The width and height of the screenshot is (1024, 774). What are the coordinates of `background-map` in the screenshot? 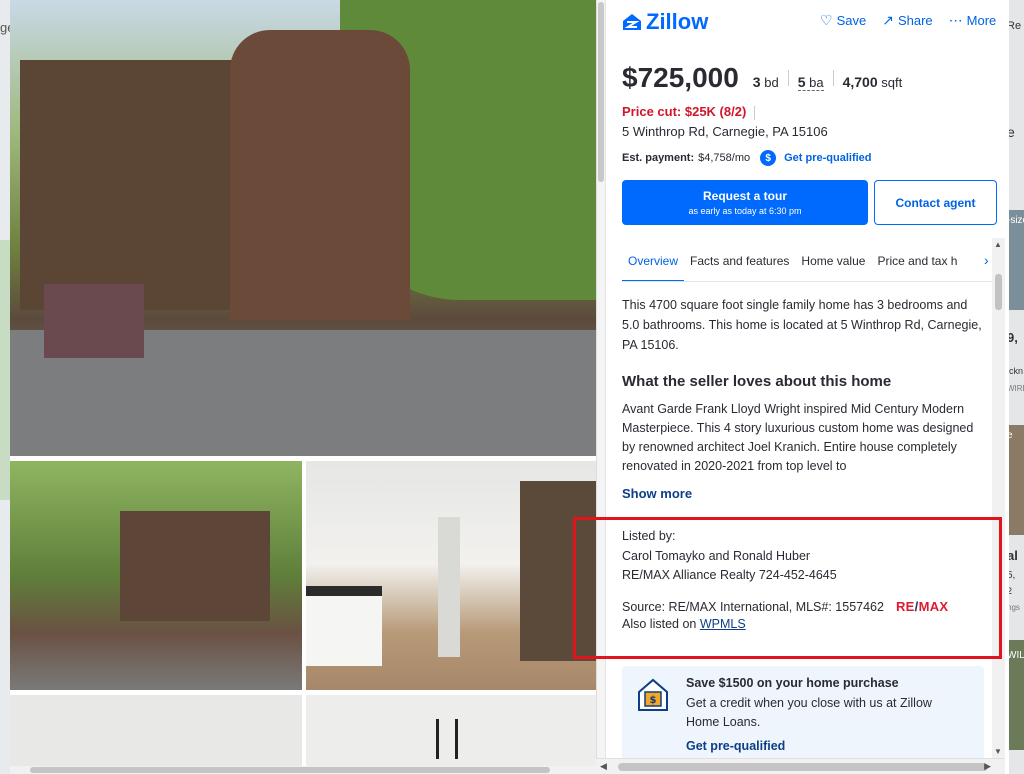 It's located at (5, 370).